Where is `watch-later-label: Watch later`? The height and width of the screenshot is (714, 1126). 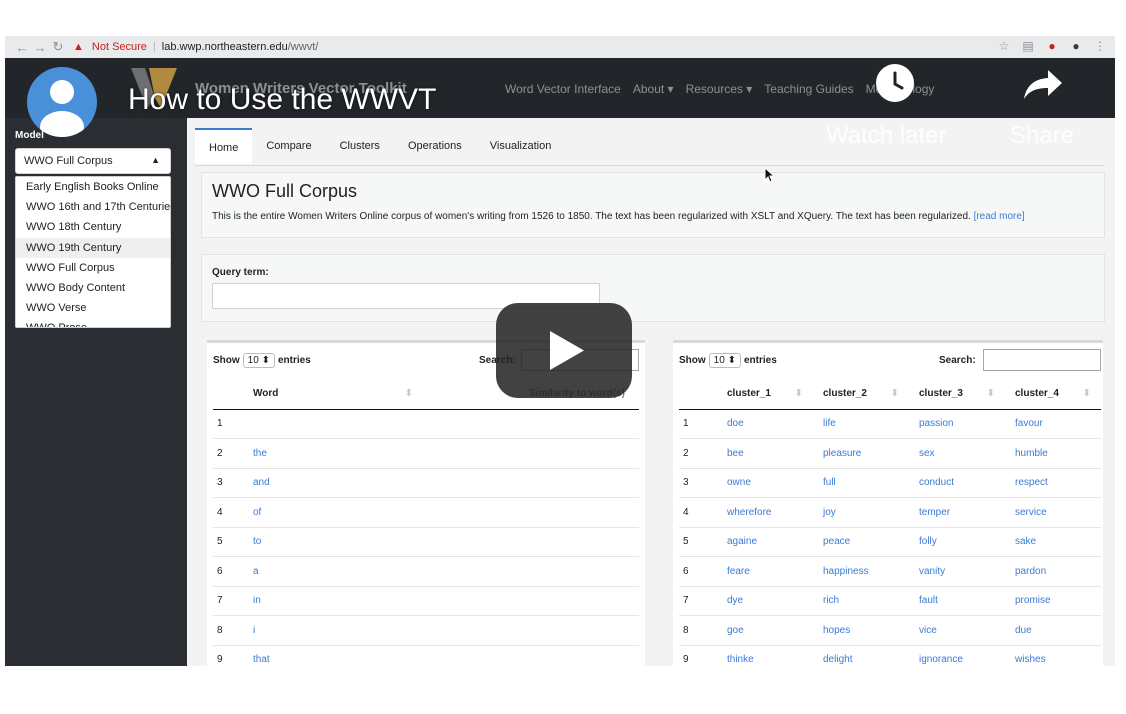
watch-later-label: Watch later is located at coordinates (886, 136).